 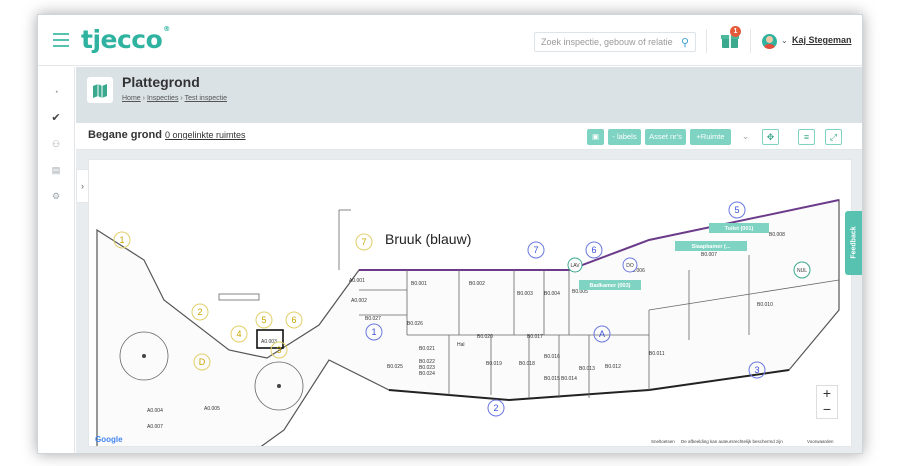 I want to click on room-label: B0.004, so click(x=552, y=294).